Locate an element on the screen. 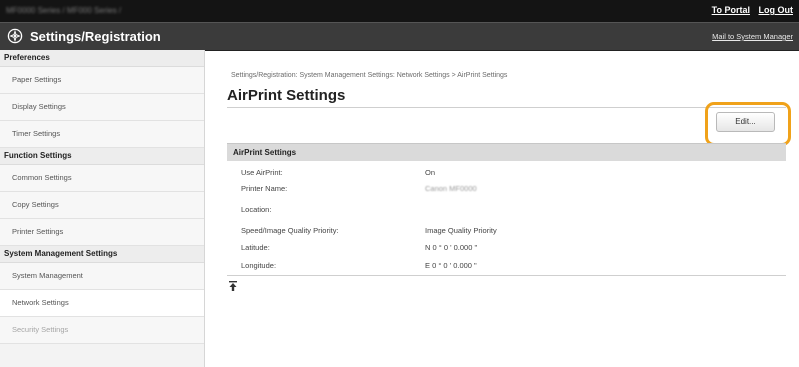  sidebar-item-common-settings: Common Settings is located at coordinates (102, 178).